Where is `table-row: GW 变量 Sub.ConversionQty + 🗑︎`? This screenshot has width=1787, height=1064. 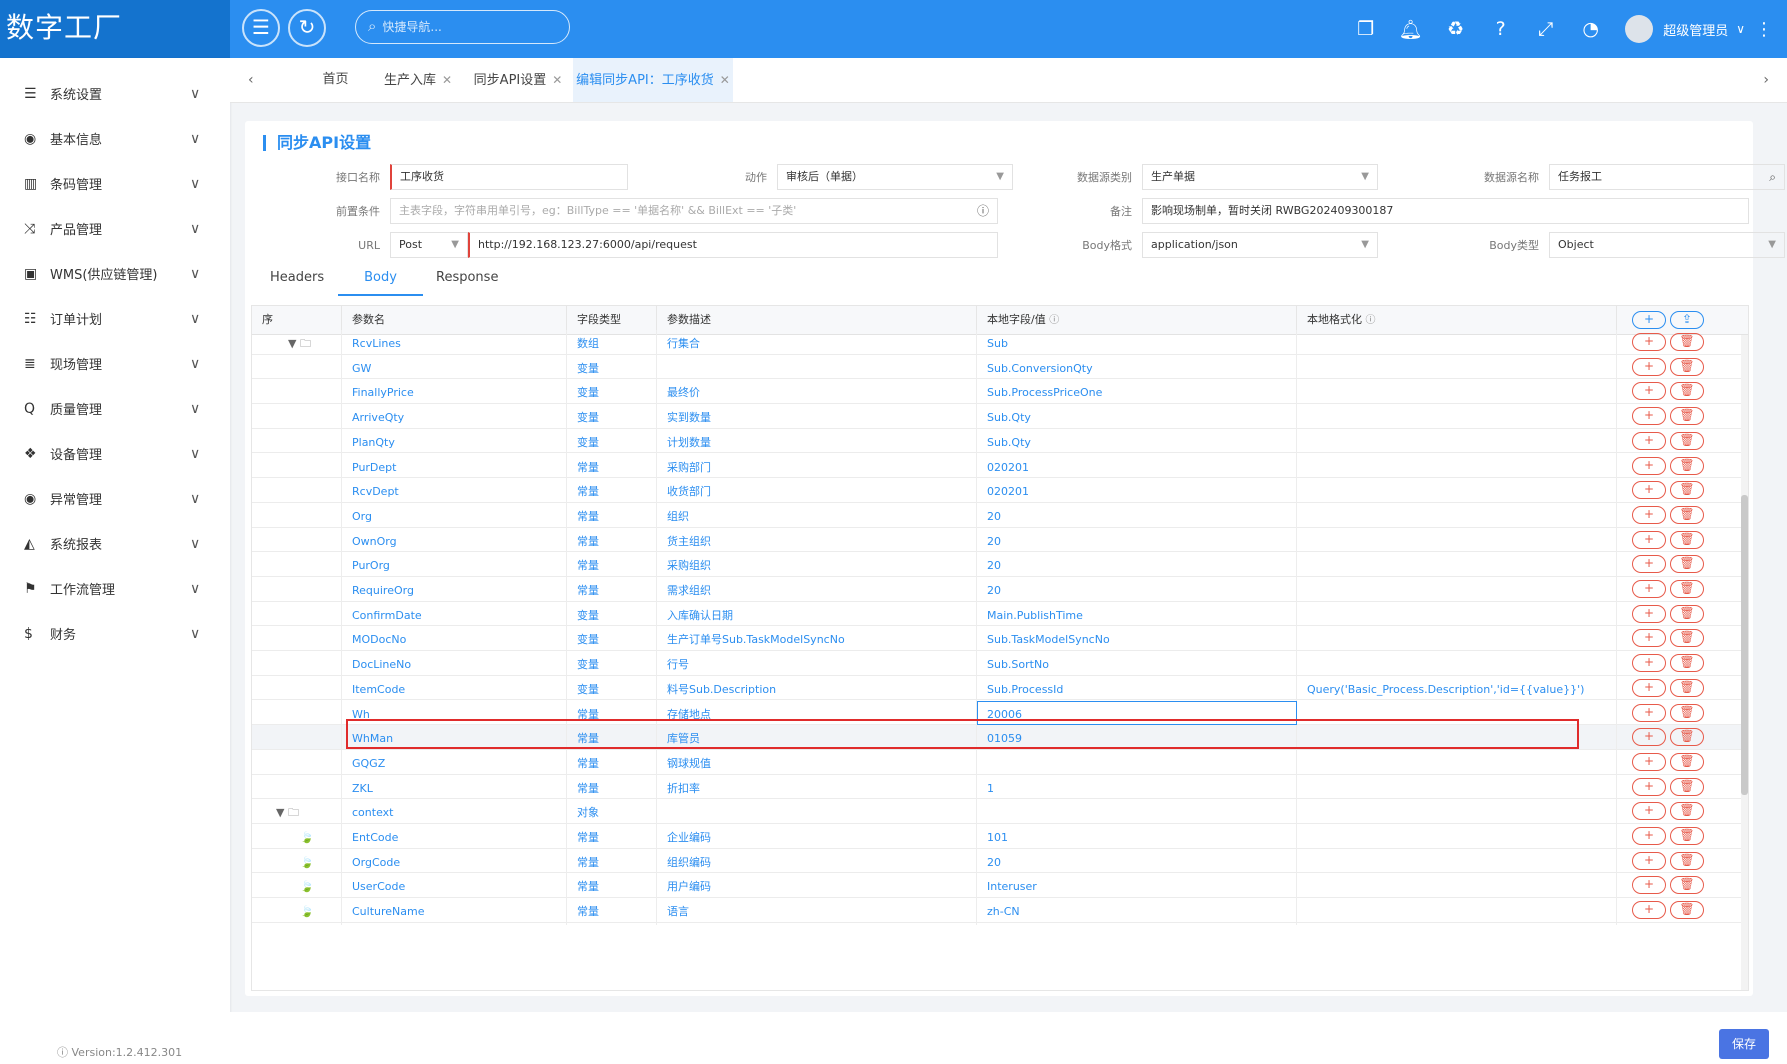 table-row: GW 变量 Sub.ConversionQty + 🗑︎ is located at coordinates (1000, 368).